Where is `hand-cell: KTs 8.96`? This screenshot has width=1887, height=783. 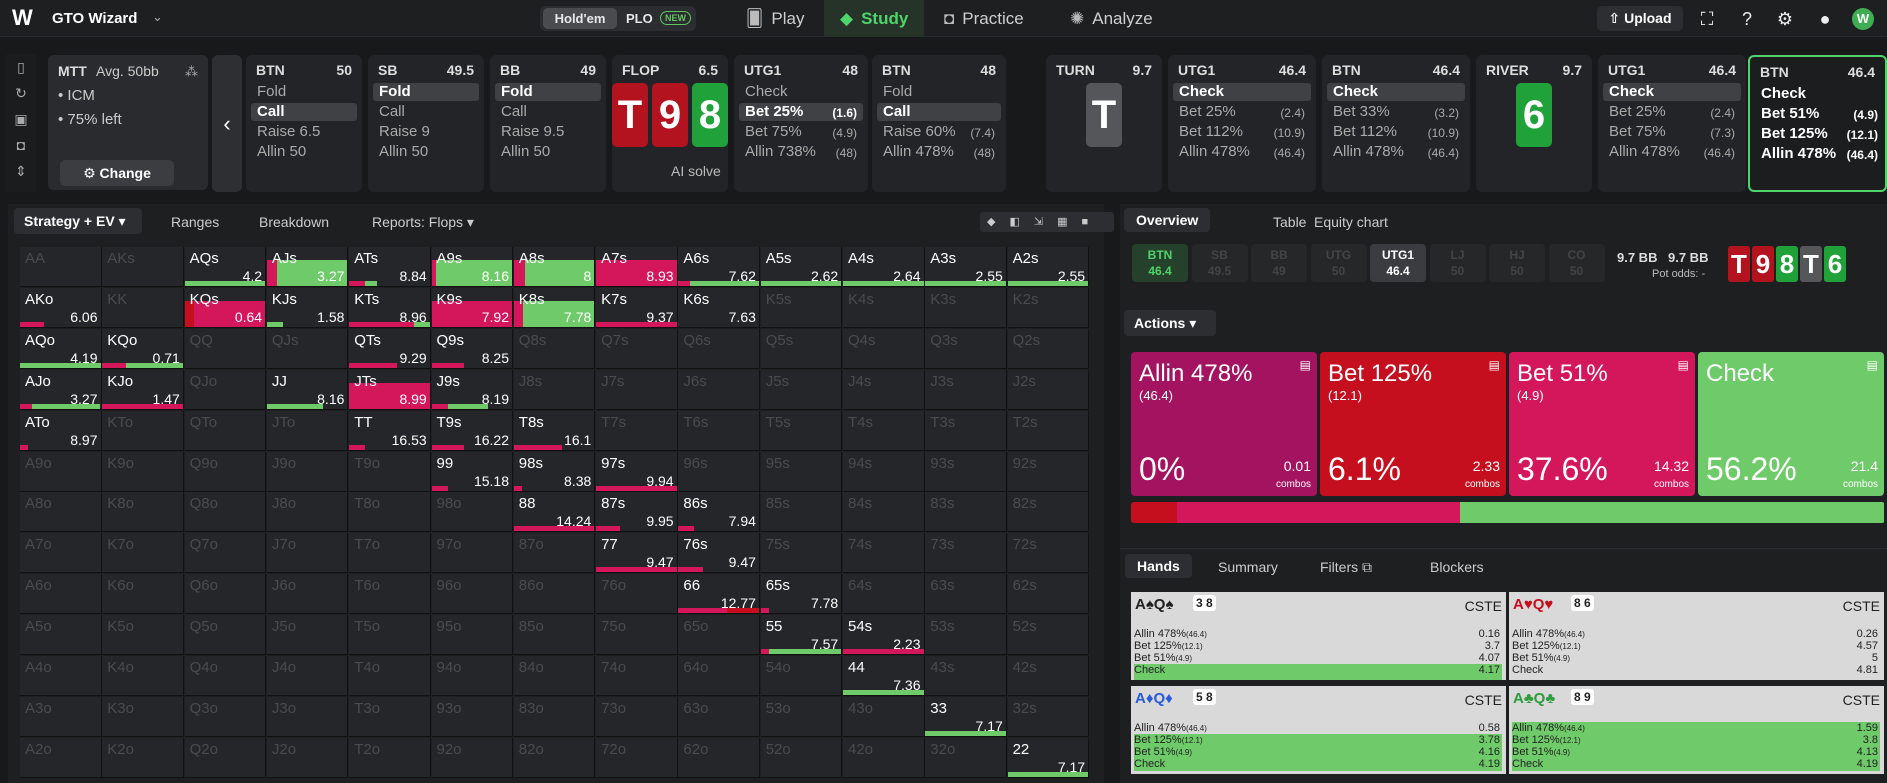
hand-cell: KTs 8.96 is located at coordinates (390, 307).